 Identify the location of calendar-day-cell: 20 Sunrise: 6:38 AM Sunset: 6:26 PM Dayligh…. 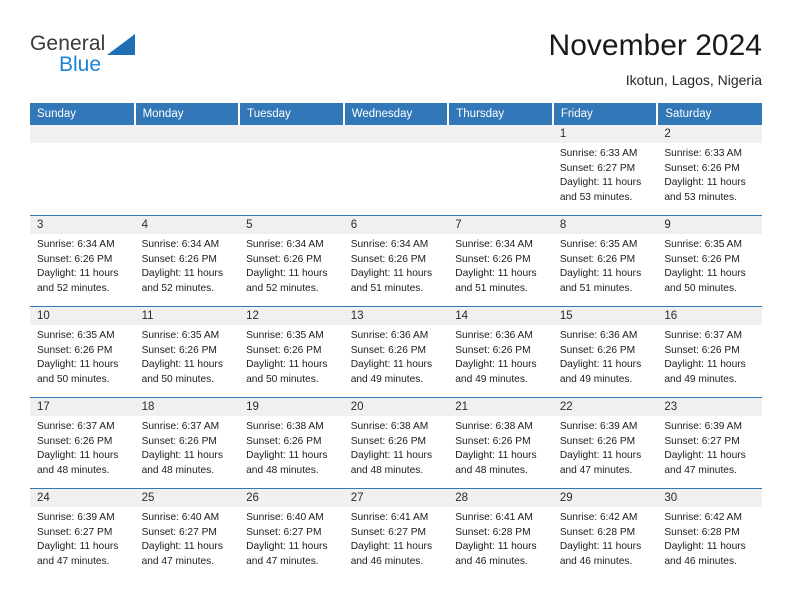
(396, 443).